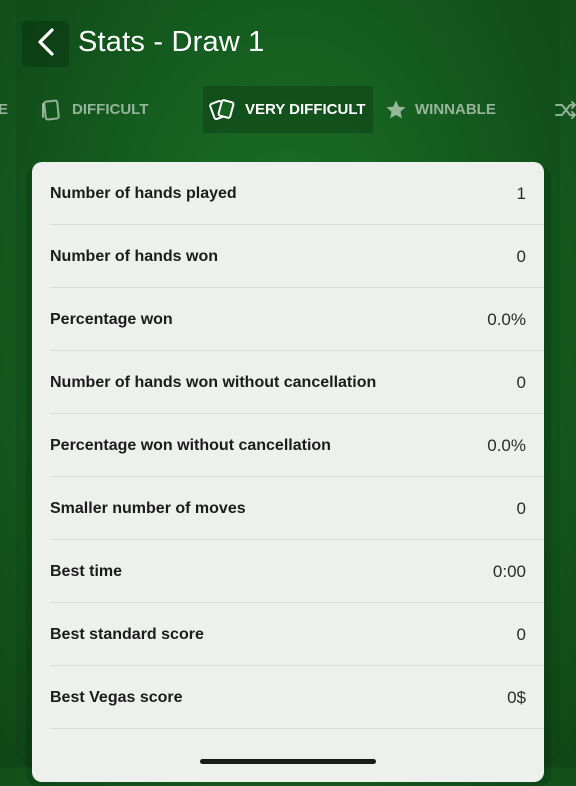 The image size is (576, 786). Describe the element at coordinates (297, 728) in the screenshot. I see `divider` at that location.